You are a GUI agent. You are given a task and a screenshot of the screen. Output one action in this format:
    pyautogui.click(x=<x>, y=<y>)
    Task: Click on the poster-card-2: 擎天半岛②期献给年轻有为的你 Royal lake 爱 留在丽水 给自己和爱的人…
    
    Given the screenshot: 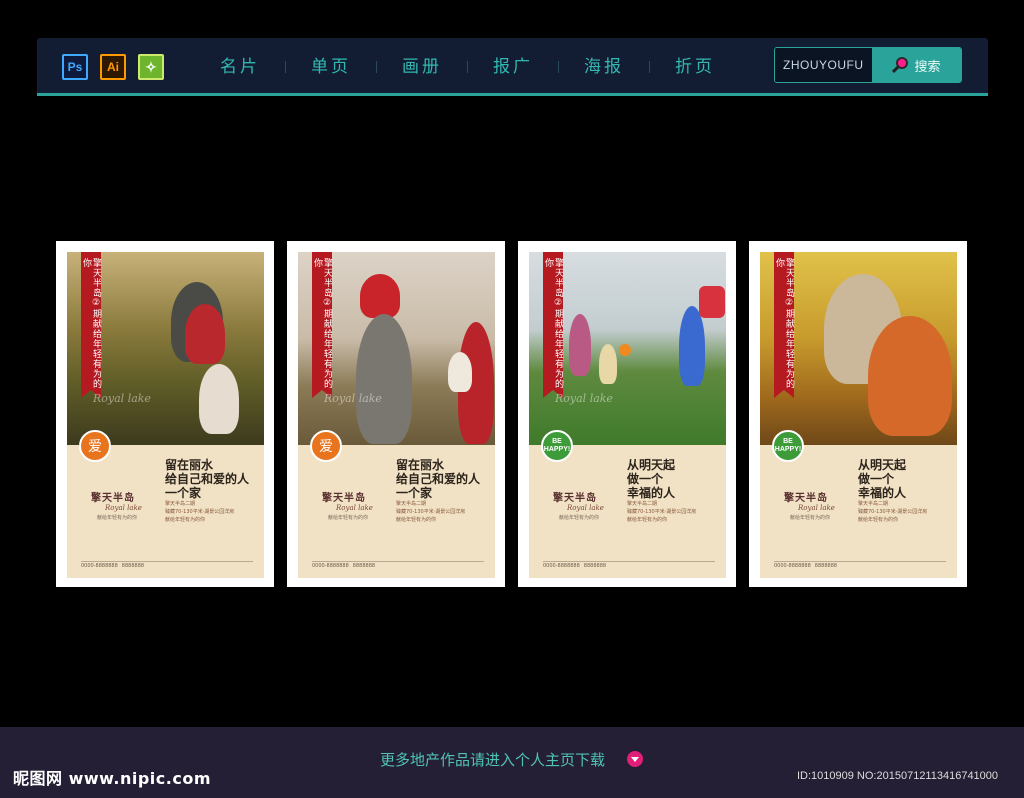 What is the action you would take?
    pyautogui.click(x=396, y=414)
    